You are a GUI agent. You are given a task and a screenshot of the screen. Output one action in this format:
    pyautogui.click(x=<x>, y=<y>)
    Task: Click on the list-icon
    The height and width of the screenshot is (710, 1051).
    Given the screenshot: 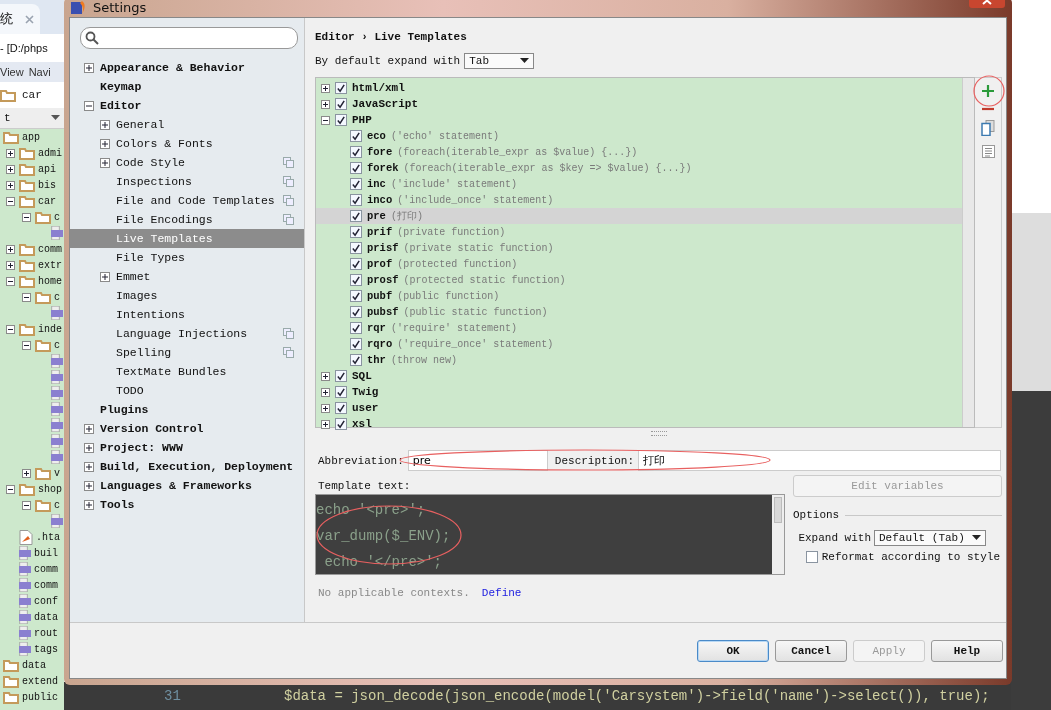 What is the action you would take?
    pyautogui.click(x=988, y=151)
    